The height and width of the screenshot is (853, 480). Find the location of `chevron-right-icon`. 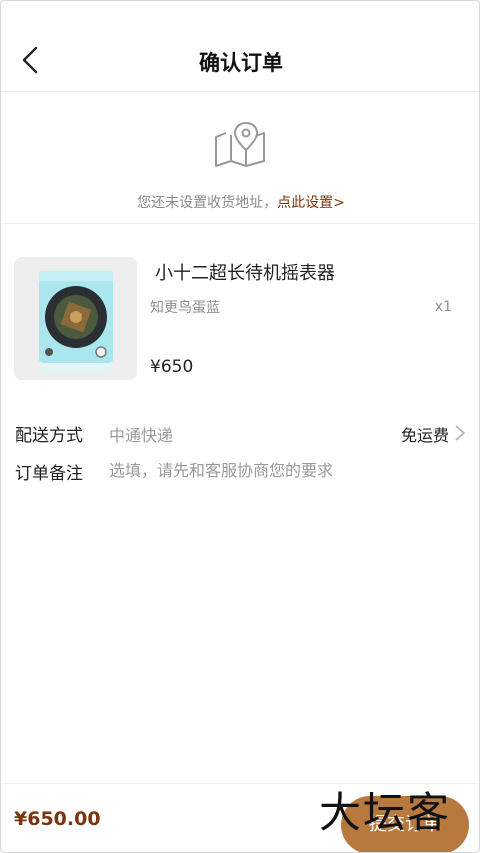

chevron-right-icon is located at coordinates (460, 433).